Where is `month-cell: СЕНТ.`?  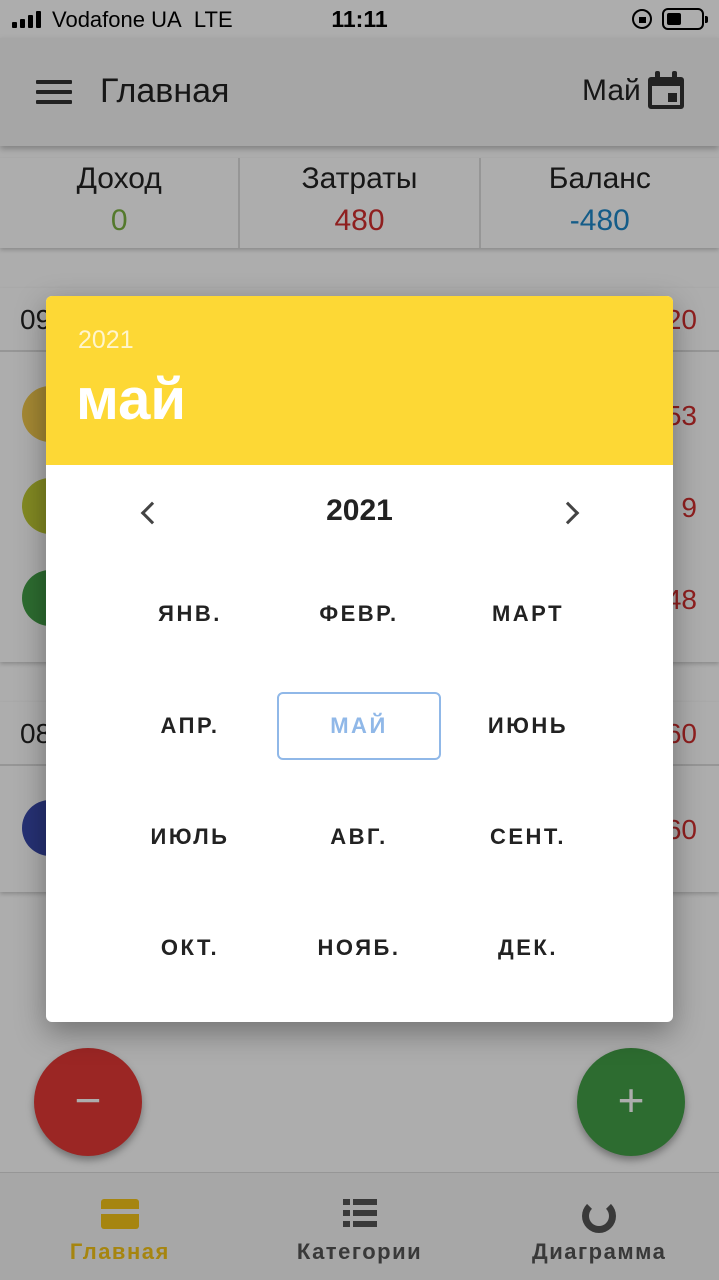 month-cell: СЕНТ. is located at coordinates (528, 837).